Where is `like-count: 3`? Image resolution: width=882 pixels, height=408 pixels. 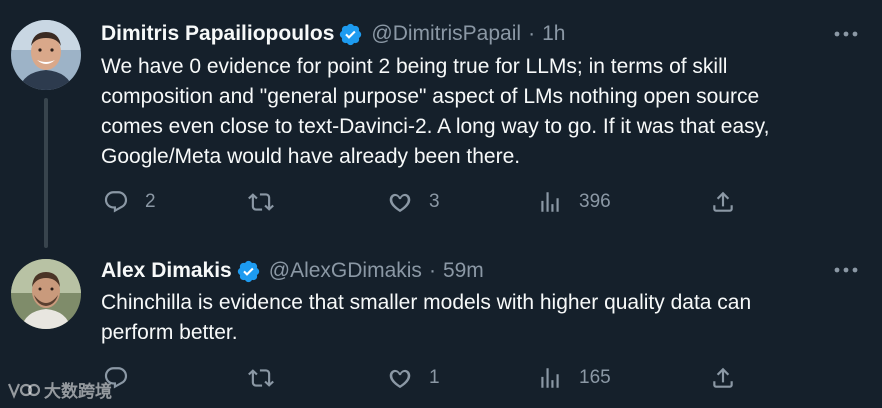 like-count: 3 is located at coordinates (434, 201).